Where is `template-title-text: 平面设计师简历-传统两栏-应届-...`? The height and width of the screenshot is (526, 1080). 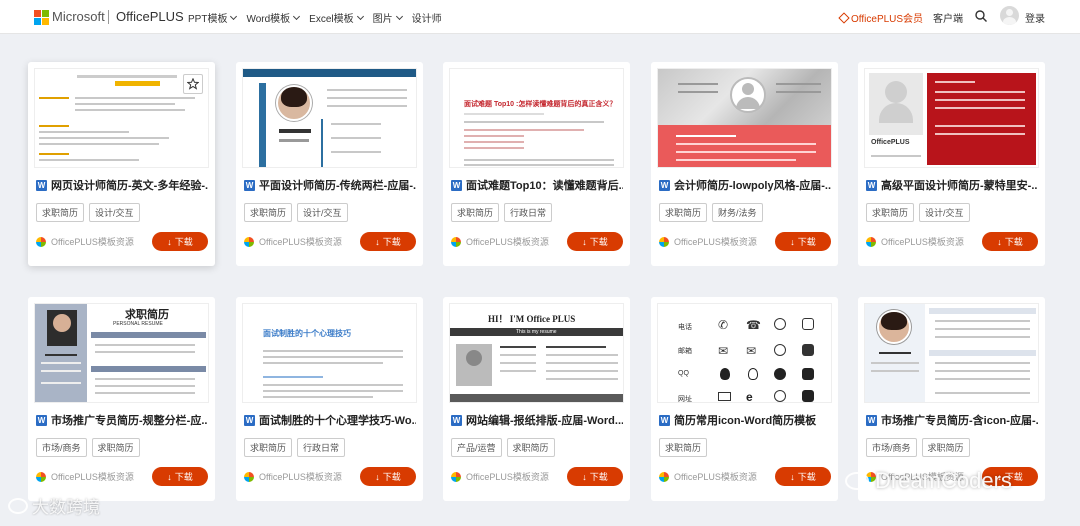 template-title-text: 平面设计师简历-传统两栏-应届-... is located at coordinates (337, 186).